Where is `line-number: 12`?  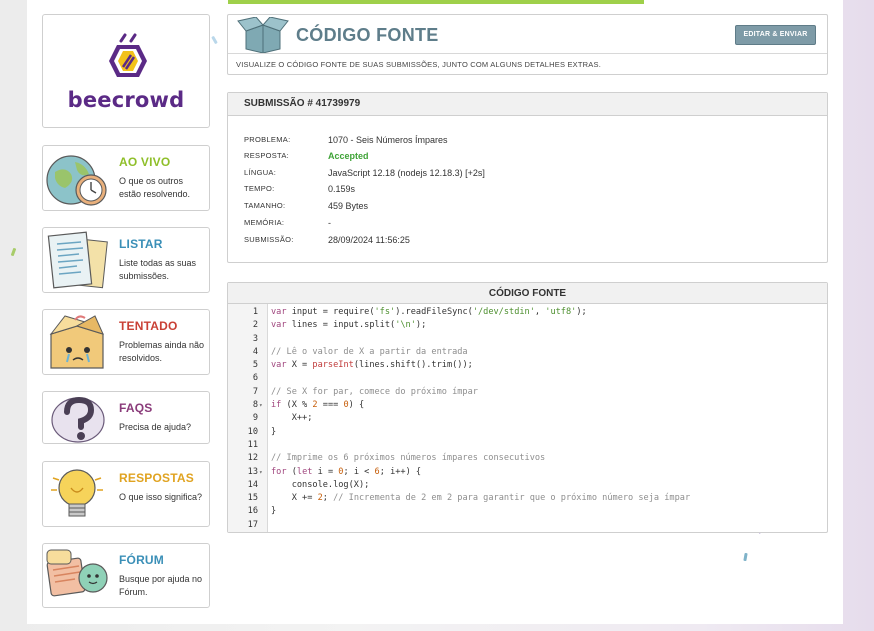
line-number: 12 is located at coordinates (252, 458).